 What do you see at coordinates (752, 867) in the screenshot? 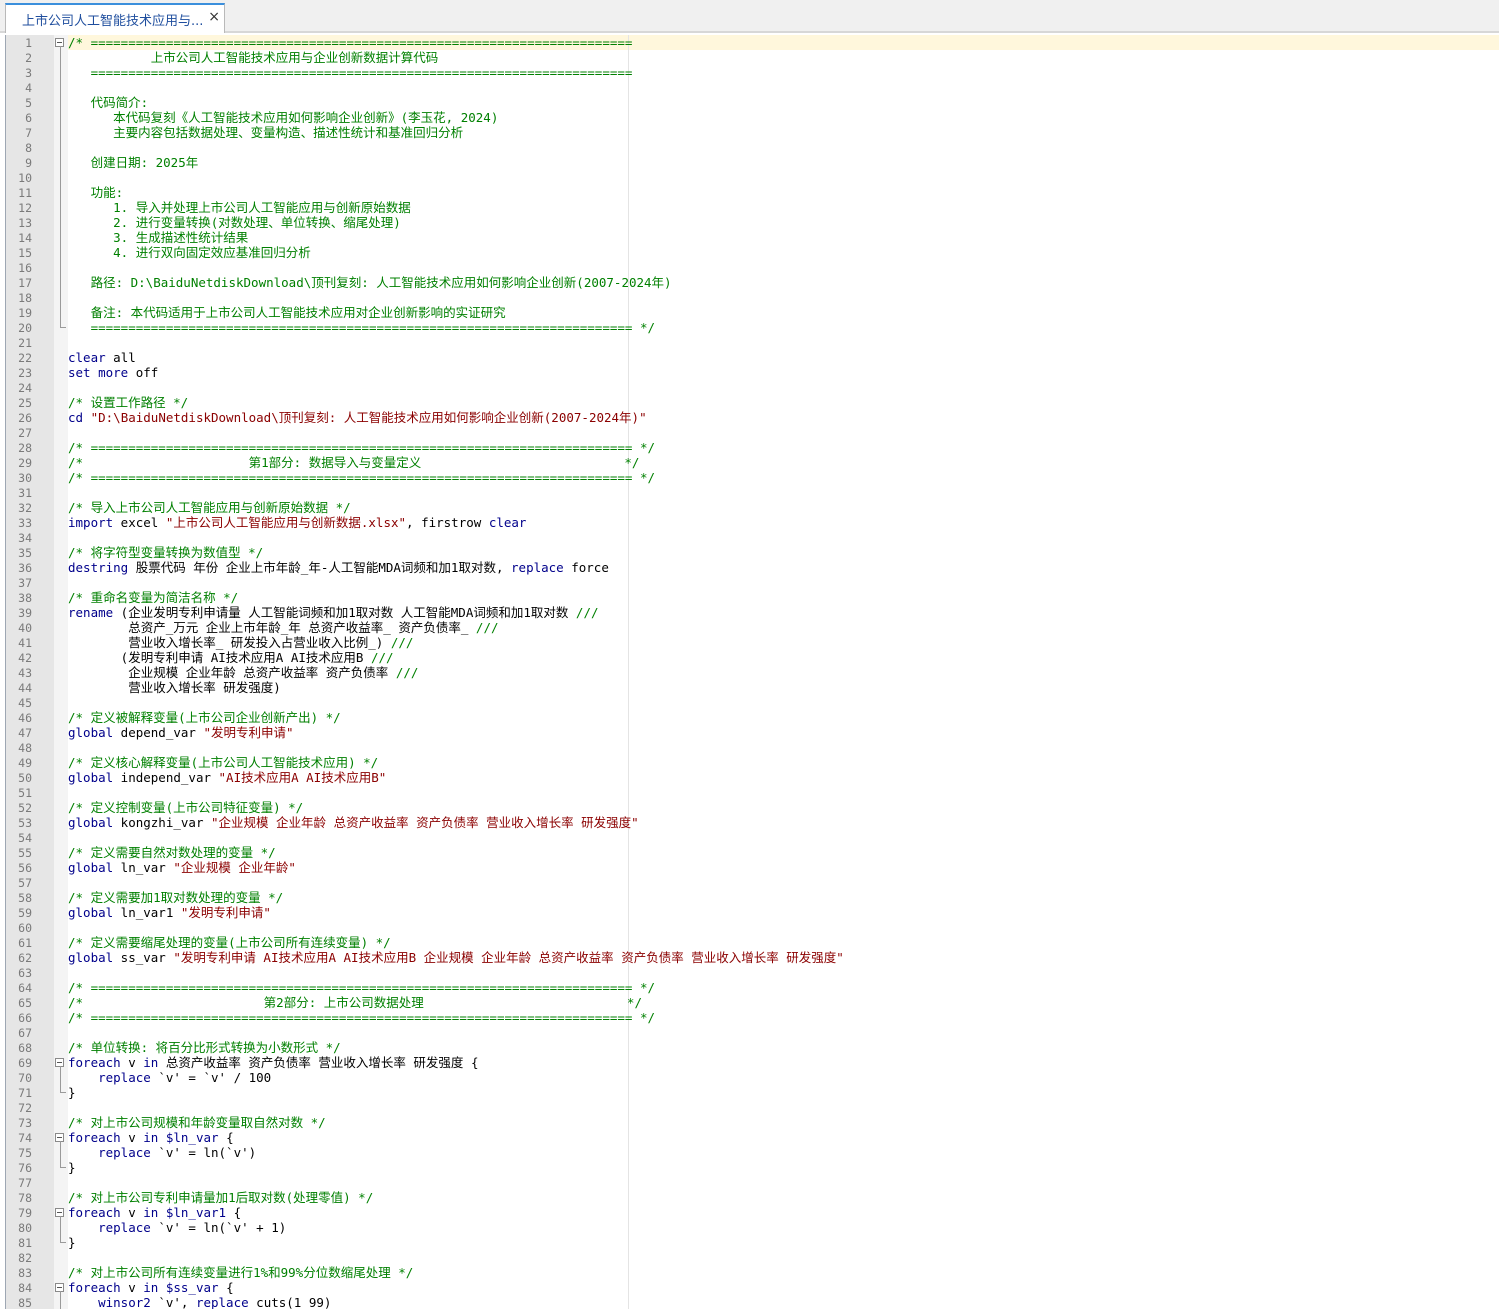
I see `code-line: 56 global ln_var "企业规模 企业年龄"` at bounding box center [752, 867].